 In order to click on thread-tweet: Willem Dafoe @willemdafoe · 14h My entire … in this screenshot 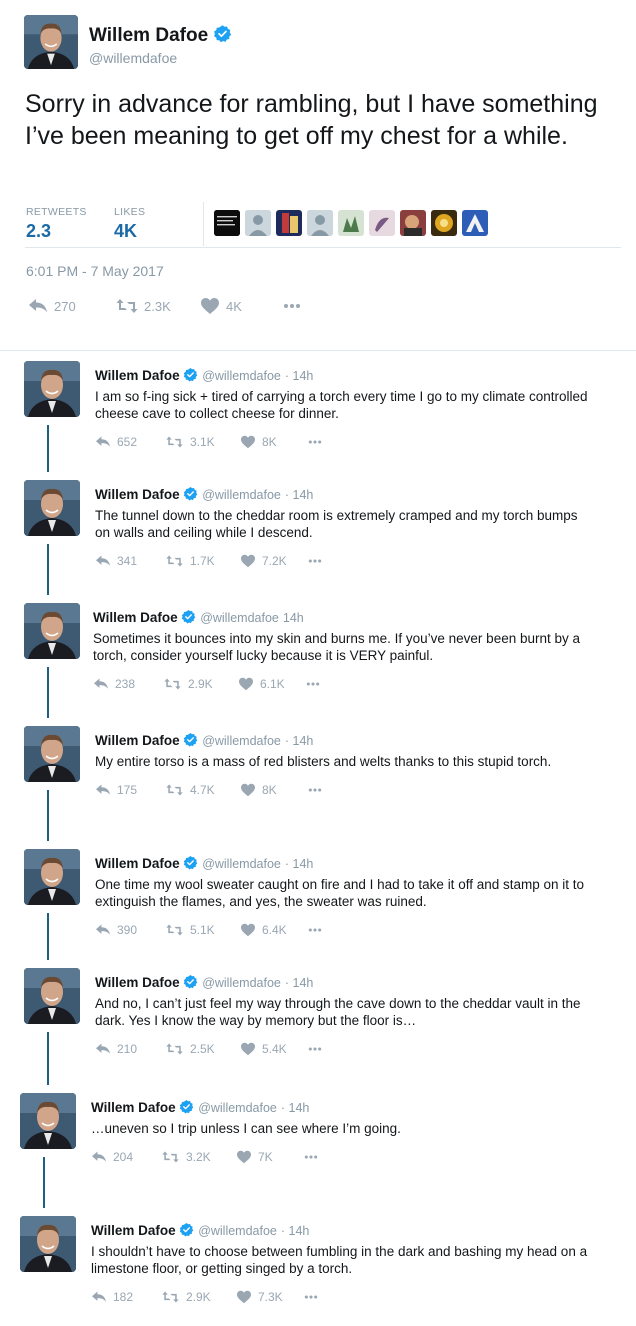, I will do `click(318, 781)`.